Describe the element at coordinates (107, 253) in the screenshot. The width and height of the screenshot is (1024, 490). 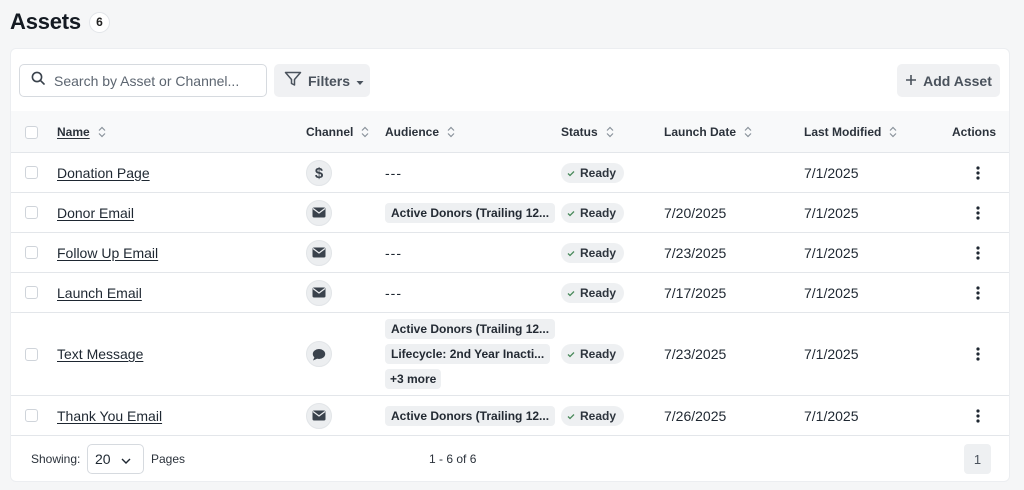
I see `asset-name-link: Follow Up Email` at that location.